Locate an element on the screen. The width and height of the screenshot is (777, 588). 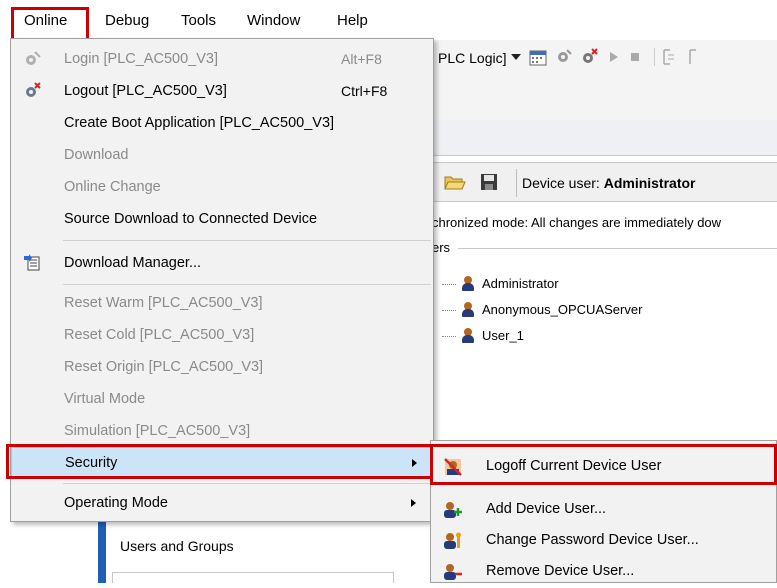
left-navigation-pane: Users and Groups is located at coordinates (253, 551).